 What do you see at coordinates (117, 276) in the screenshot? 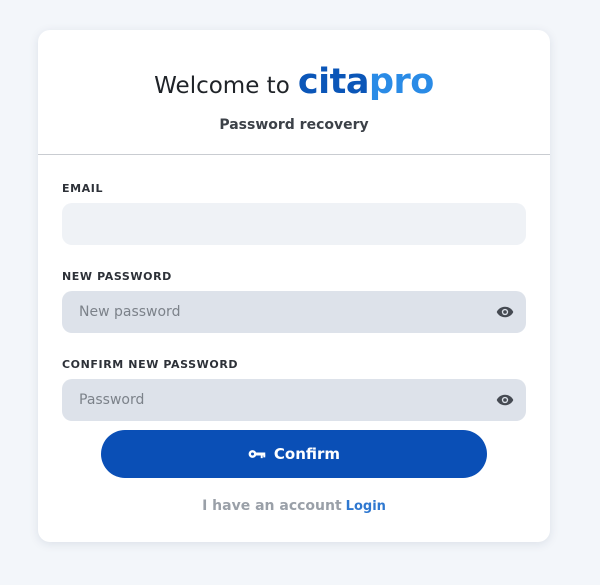
I see `new-password-label: NEW PASSWORD` at bounding box center [117, 276].